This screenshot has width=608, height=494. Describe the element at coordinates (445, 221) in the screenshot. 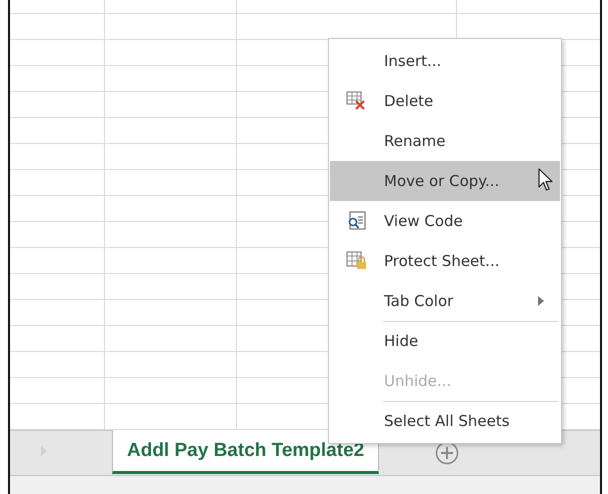

I see `menu-item: View Code` at that location.